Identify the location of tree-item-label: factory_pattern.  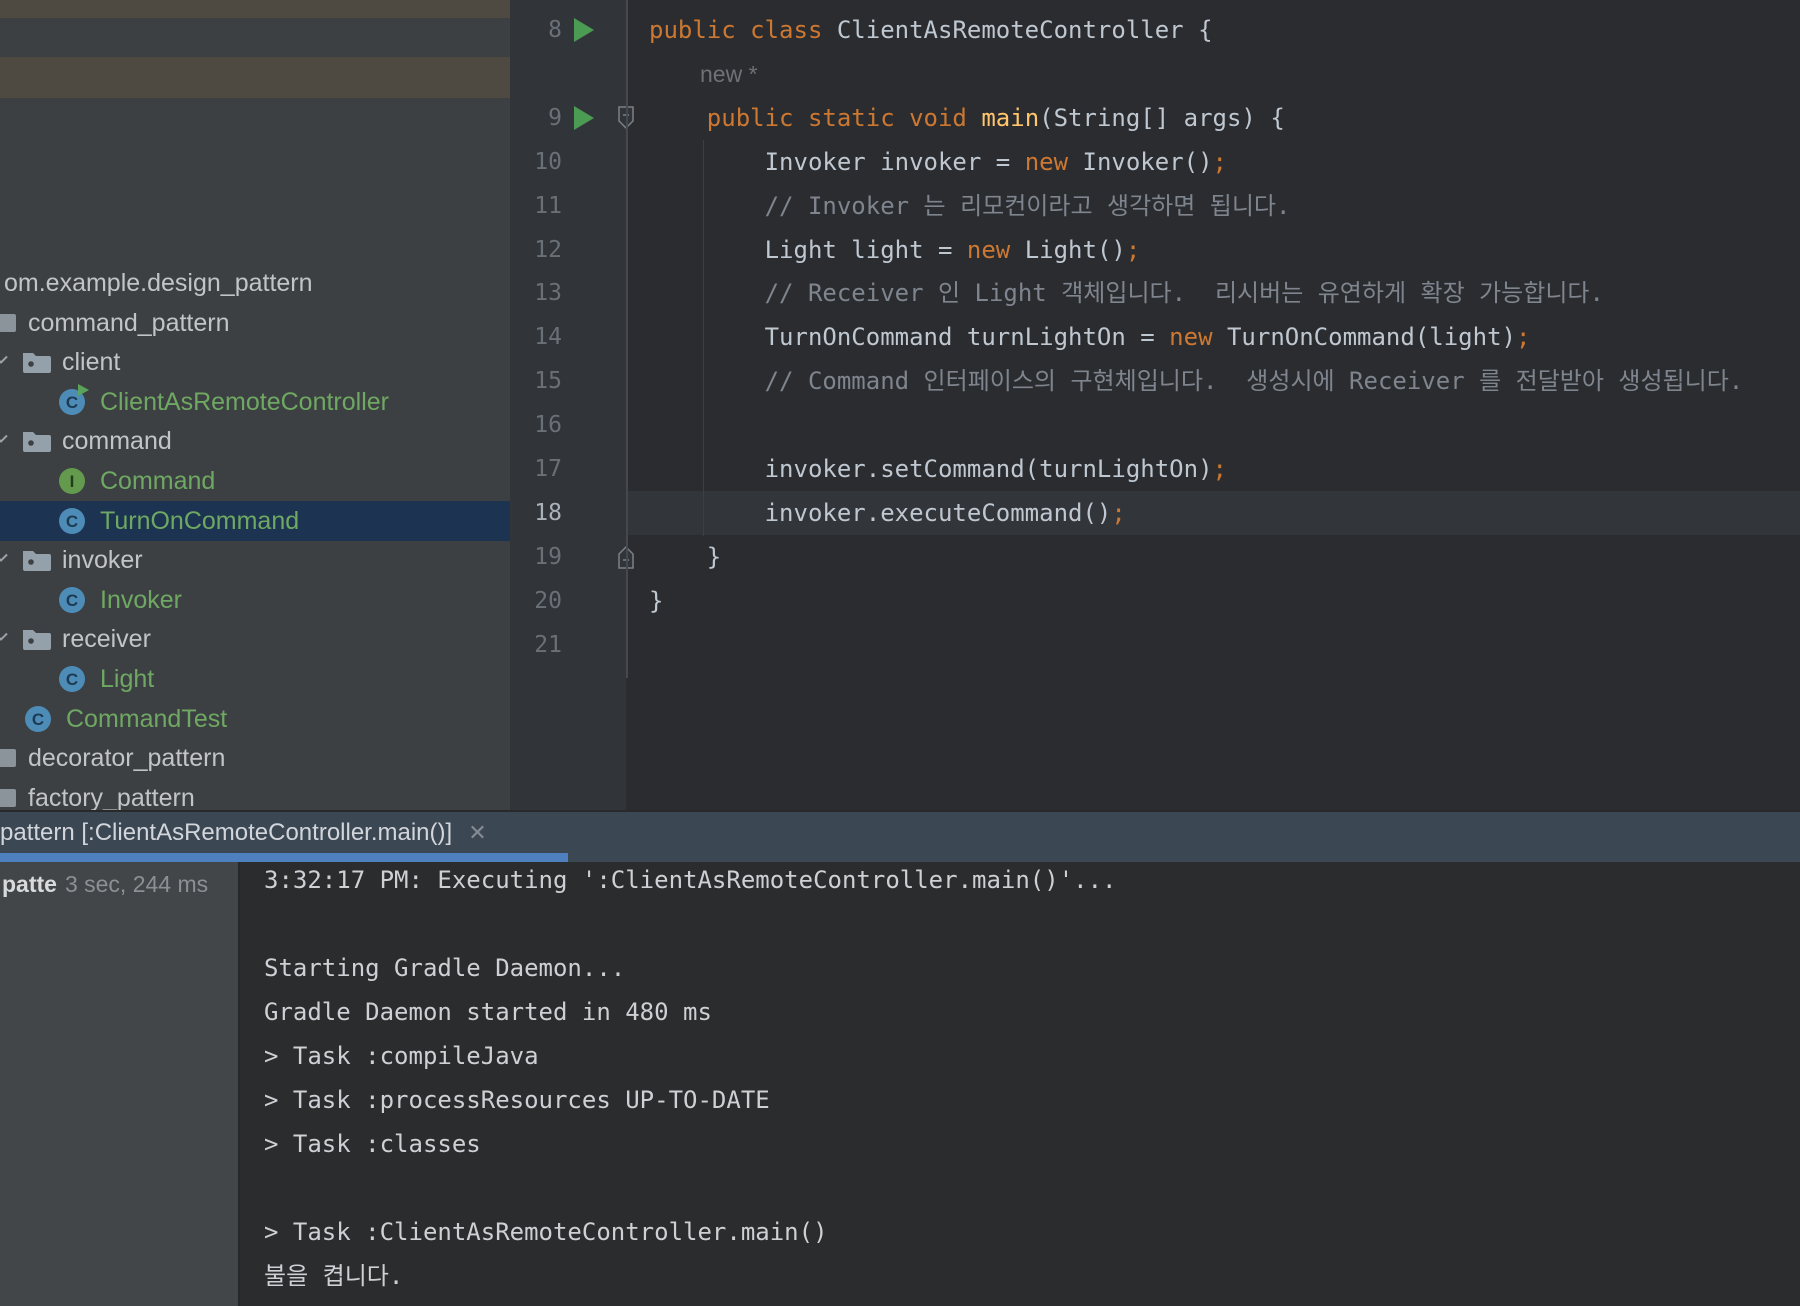
(111, 797).